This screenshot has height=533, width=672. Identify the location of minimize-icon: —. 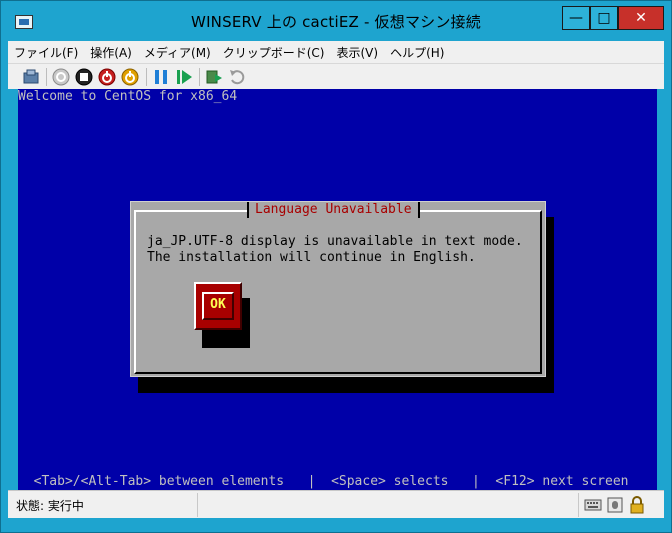
(576, 18).